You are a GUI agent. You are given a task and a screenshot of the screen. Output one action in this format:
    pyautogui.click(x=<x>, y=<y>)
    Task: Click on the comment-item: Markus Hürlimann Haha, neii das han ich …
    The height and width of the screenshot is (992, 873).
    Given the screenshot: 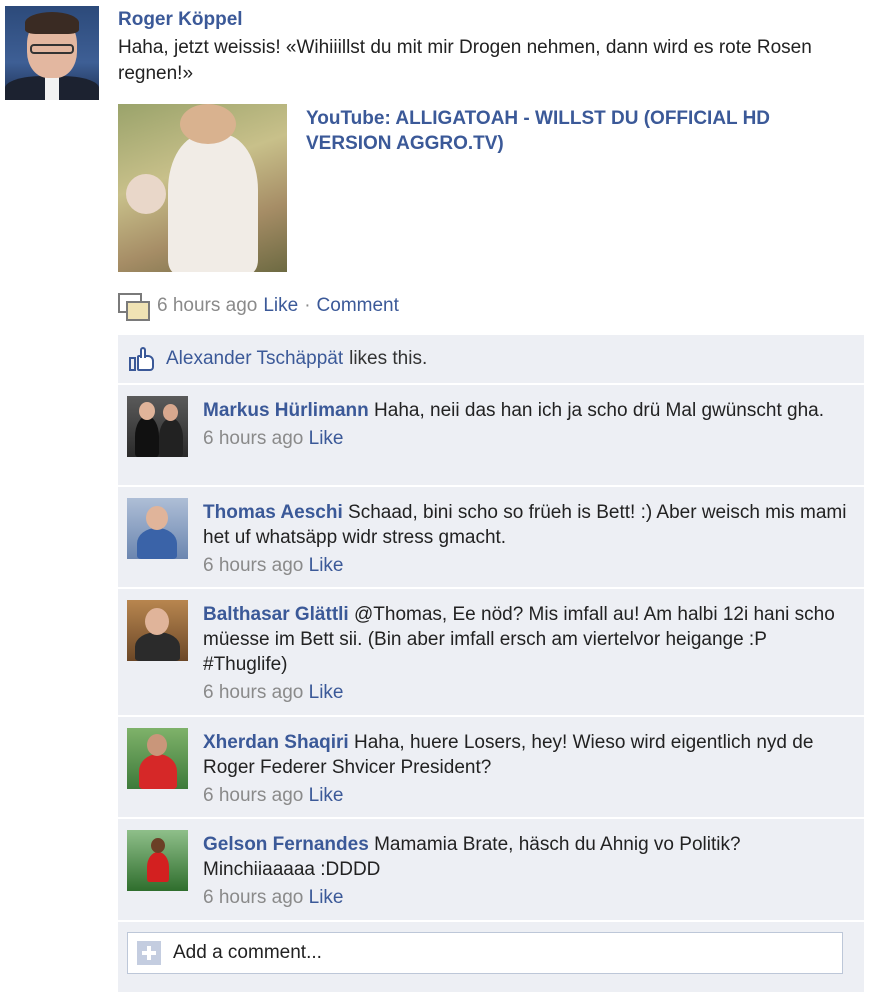 What is the action you would take?
    pyautogui.click(x=491, y=436)
    